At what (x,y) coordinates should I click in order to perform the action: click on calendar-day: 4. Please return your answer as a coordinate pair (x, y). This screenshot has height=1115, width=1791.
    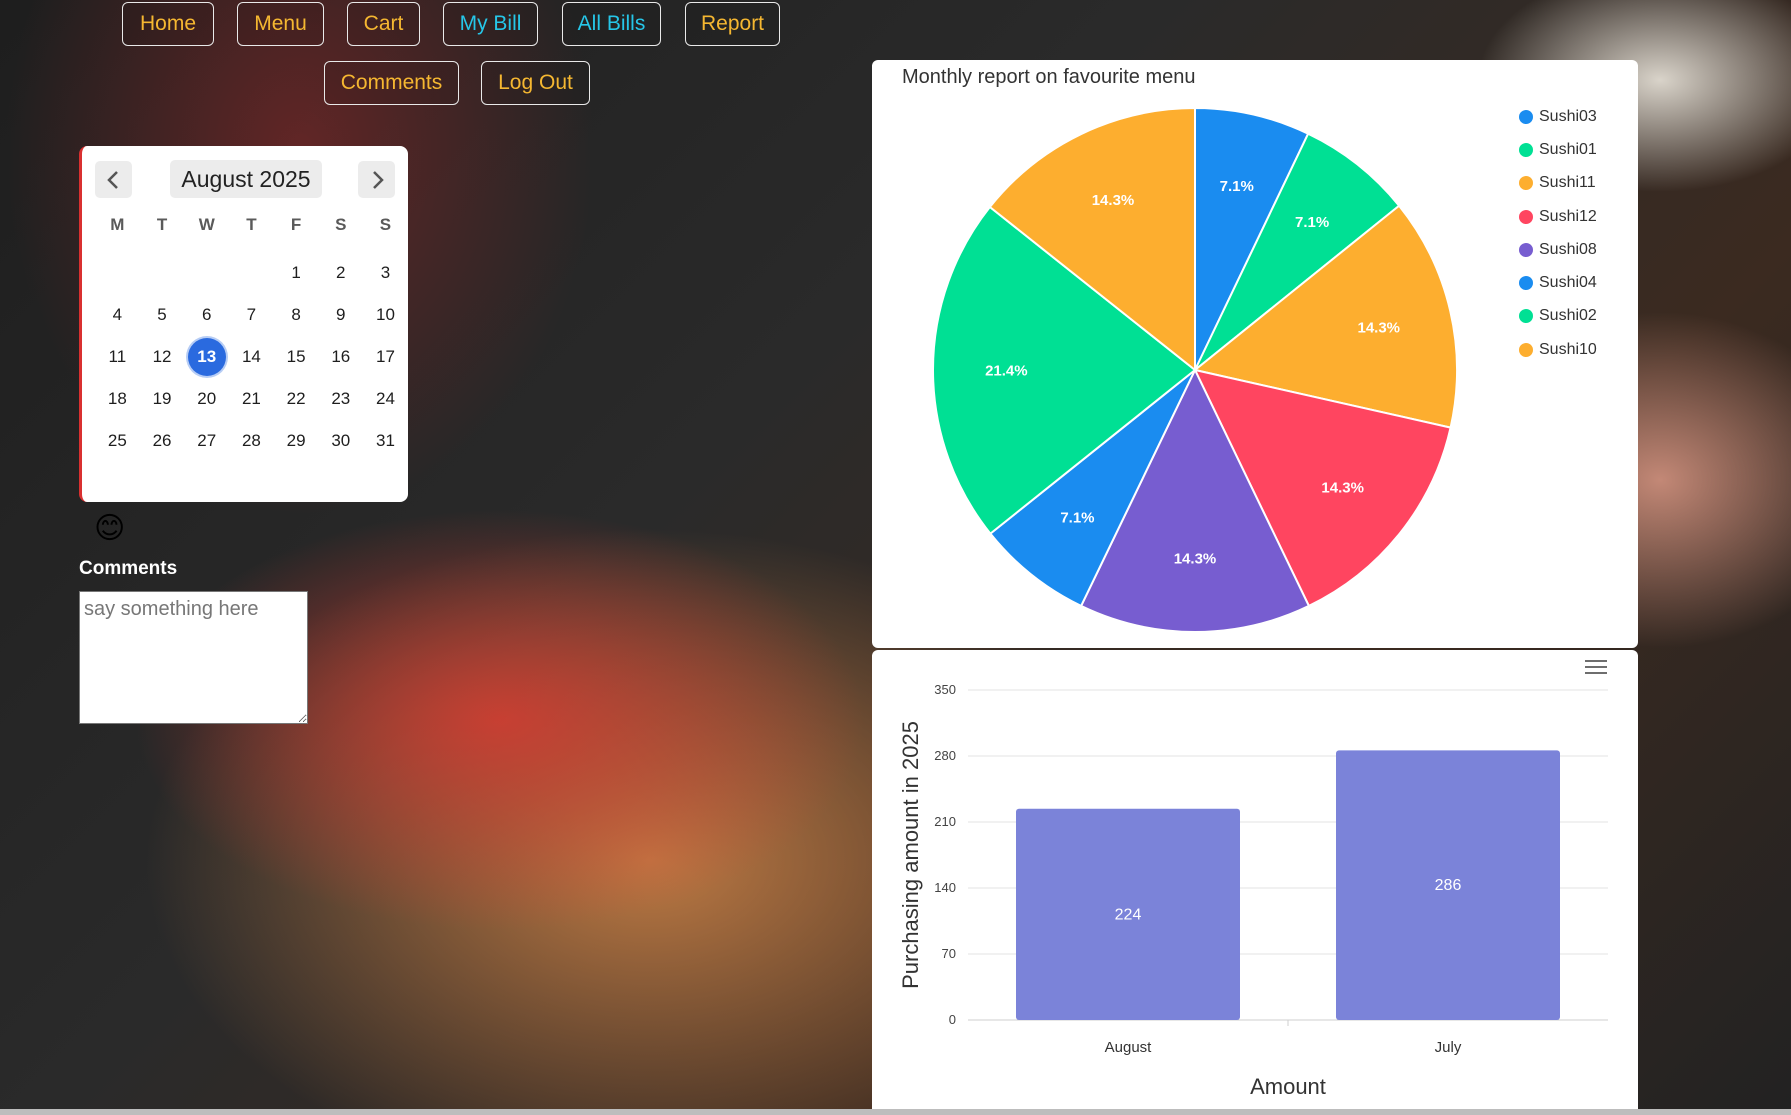
    Looking at the image, I should click on (117, 315).